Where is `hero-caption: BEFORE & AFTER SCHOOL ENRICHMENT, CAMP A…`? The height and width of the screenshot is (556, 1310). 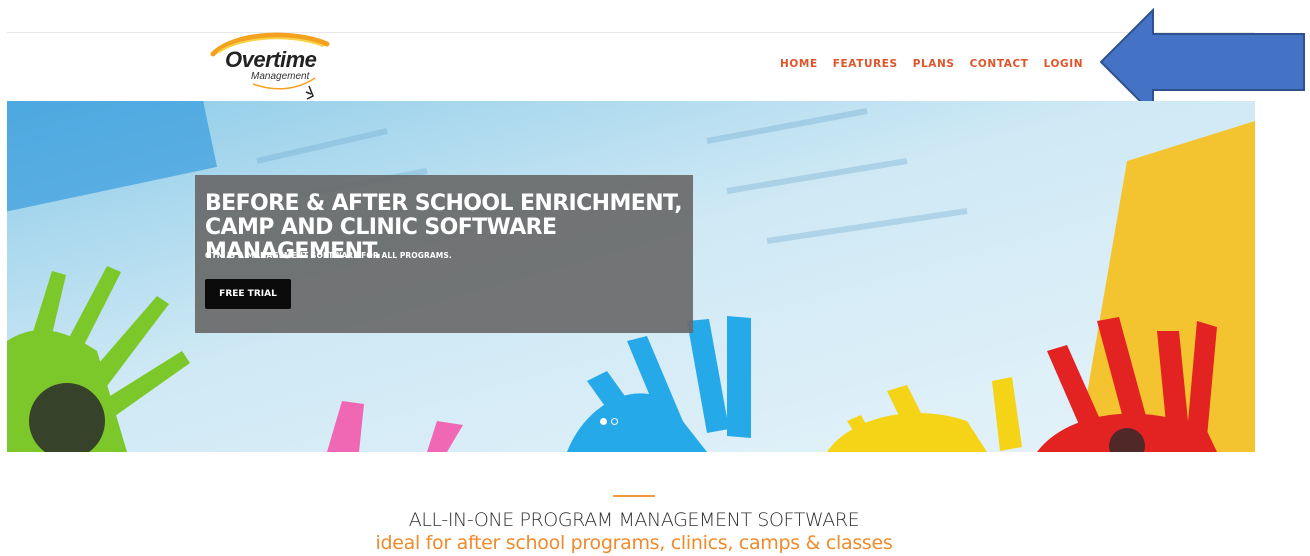
hero-caption: BEFORE & AFTER SCHOOL ENRICHMENT, CAMP A… is located at coordinates (444, 254).